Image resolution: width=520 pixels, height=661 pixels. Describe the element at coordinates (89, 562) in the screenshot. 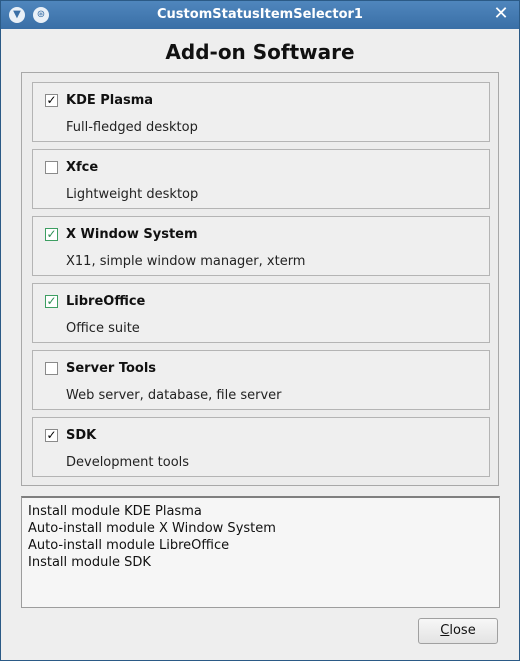

I see `log-line: Install module SDK` at that location.